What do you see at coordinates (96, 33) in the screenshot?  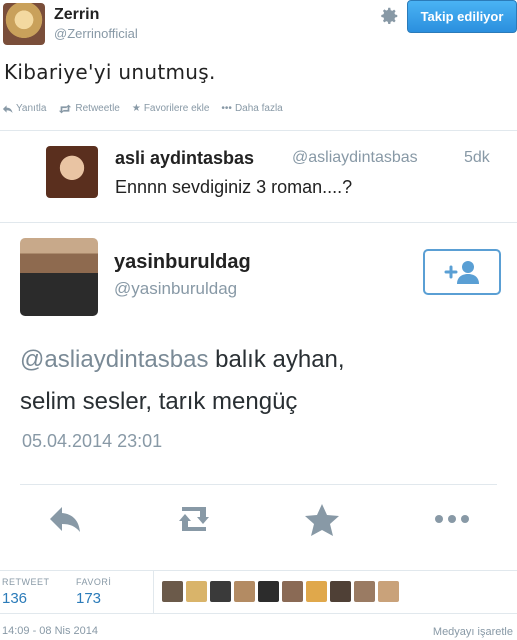 I see `author-handle: @Zerrinofficial` at bounding box center [96, 33].